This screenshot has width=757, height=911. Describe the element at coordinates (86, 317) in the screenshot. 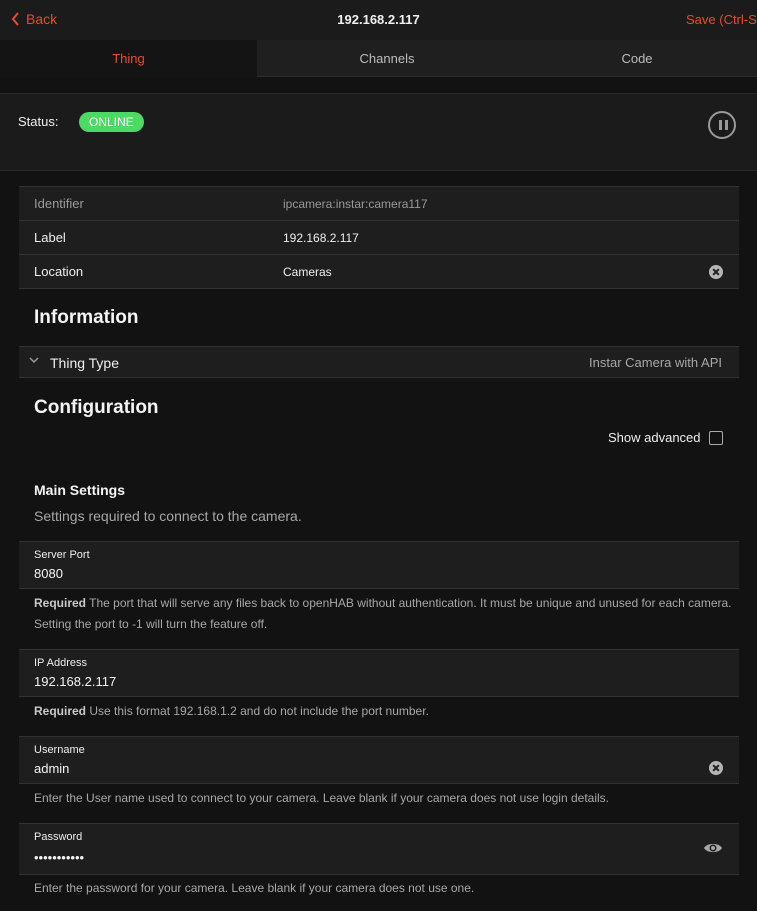

I see `information-title: Information` at that location.